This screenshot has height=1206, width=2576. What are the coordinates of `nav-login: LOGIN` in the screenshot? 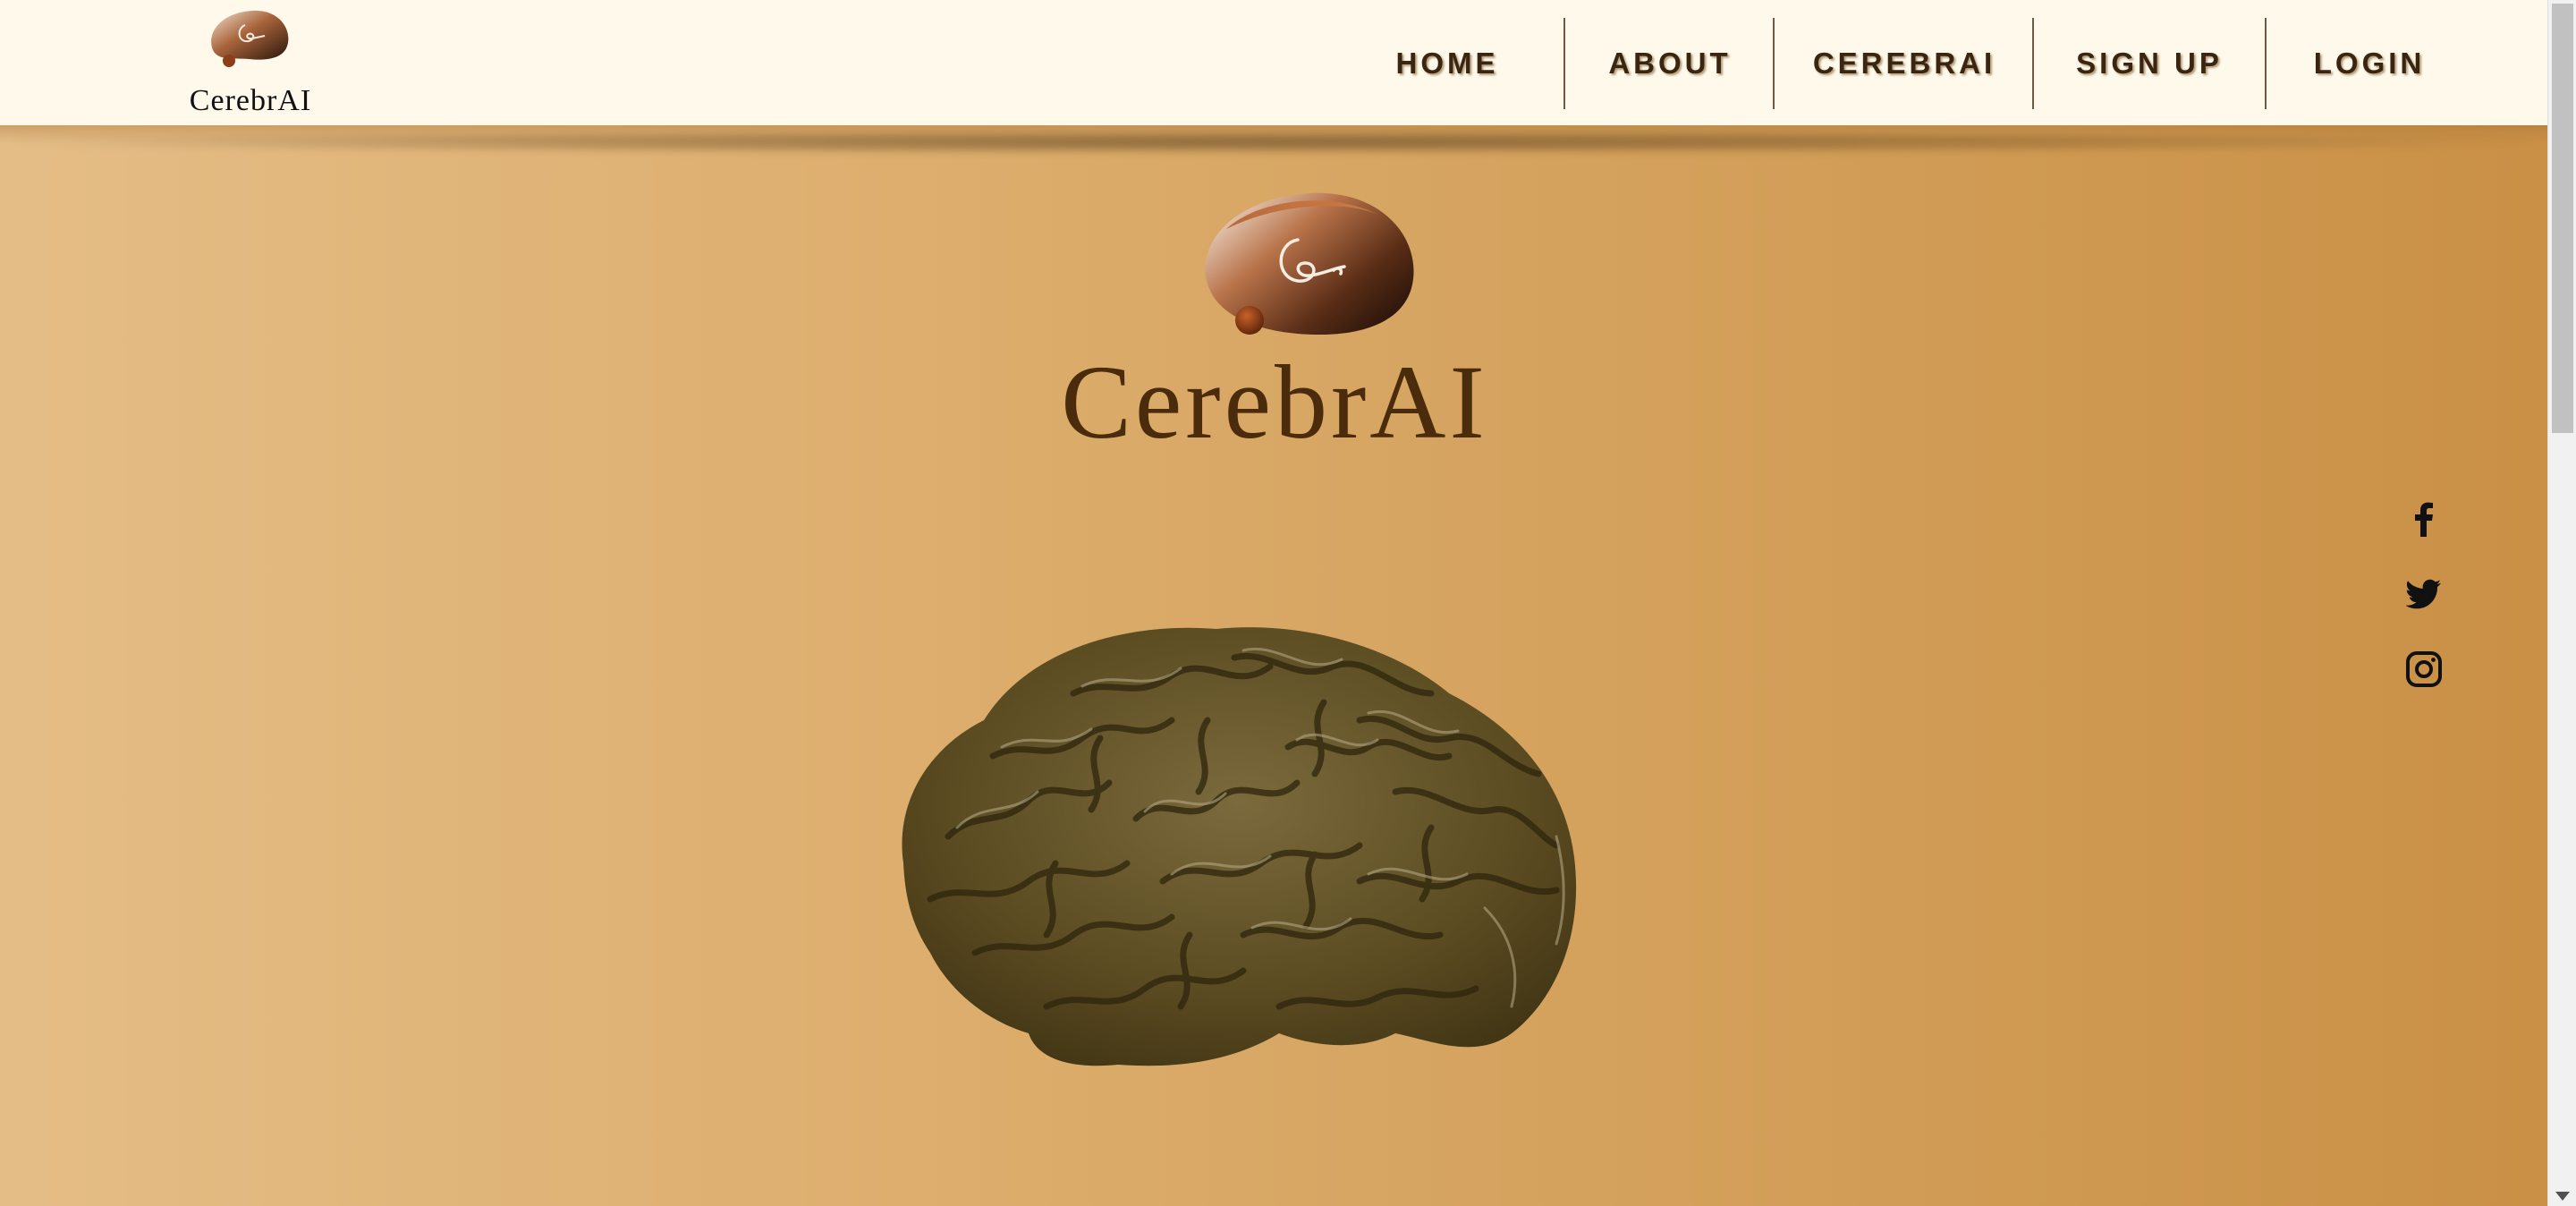 It's located at (2369, 63).